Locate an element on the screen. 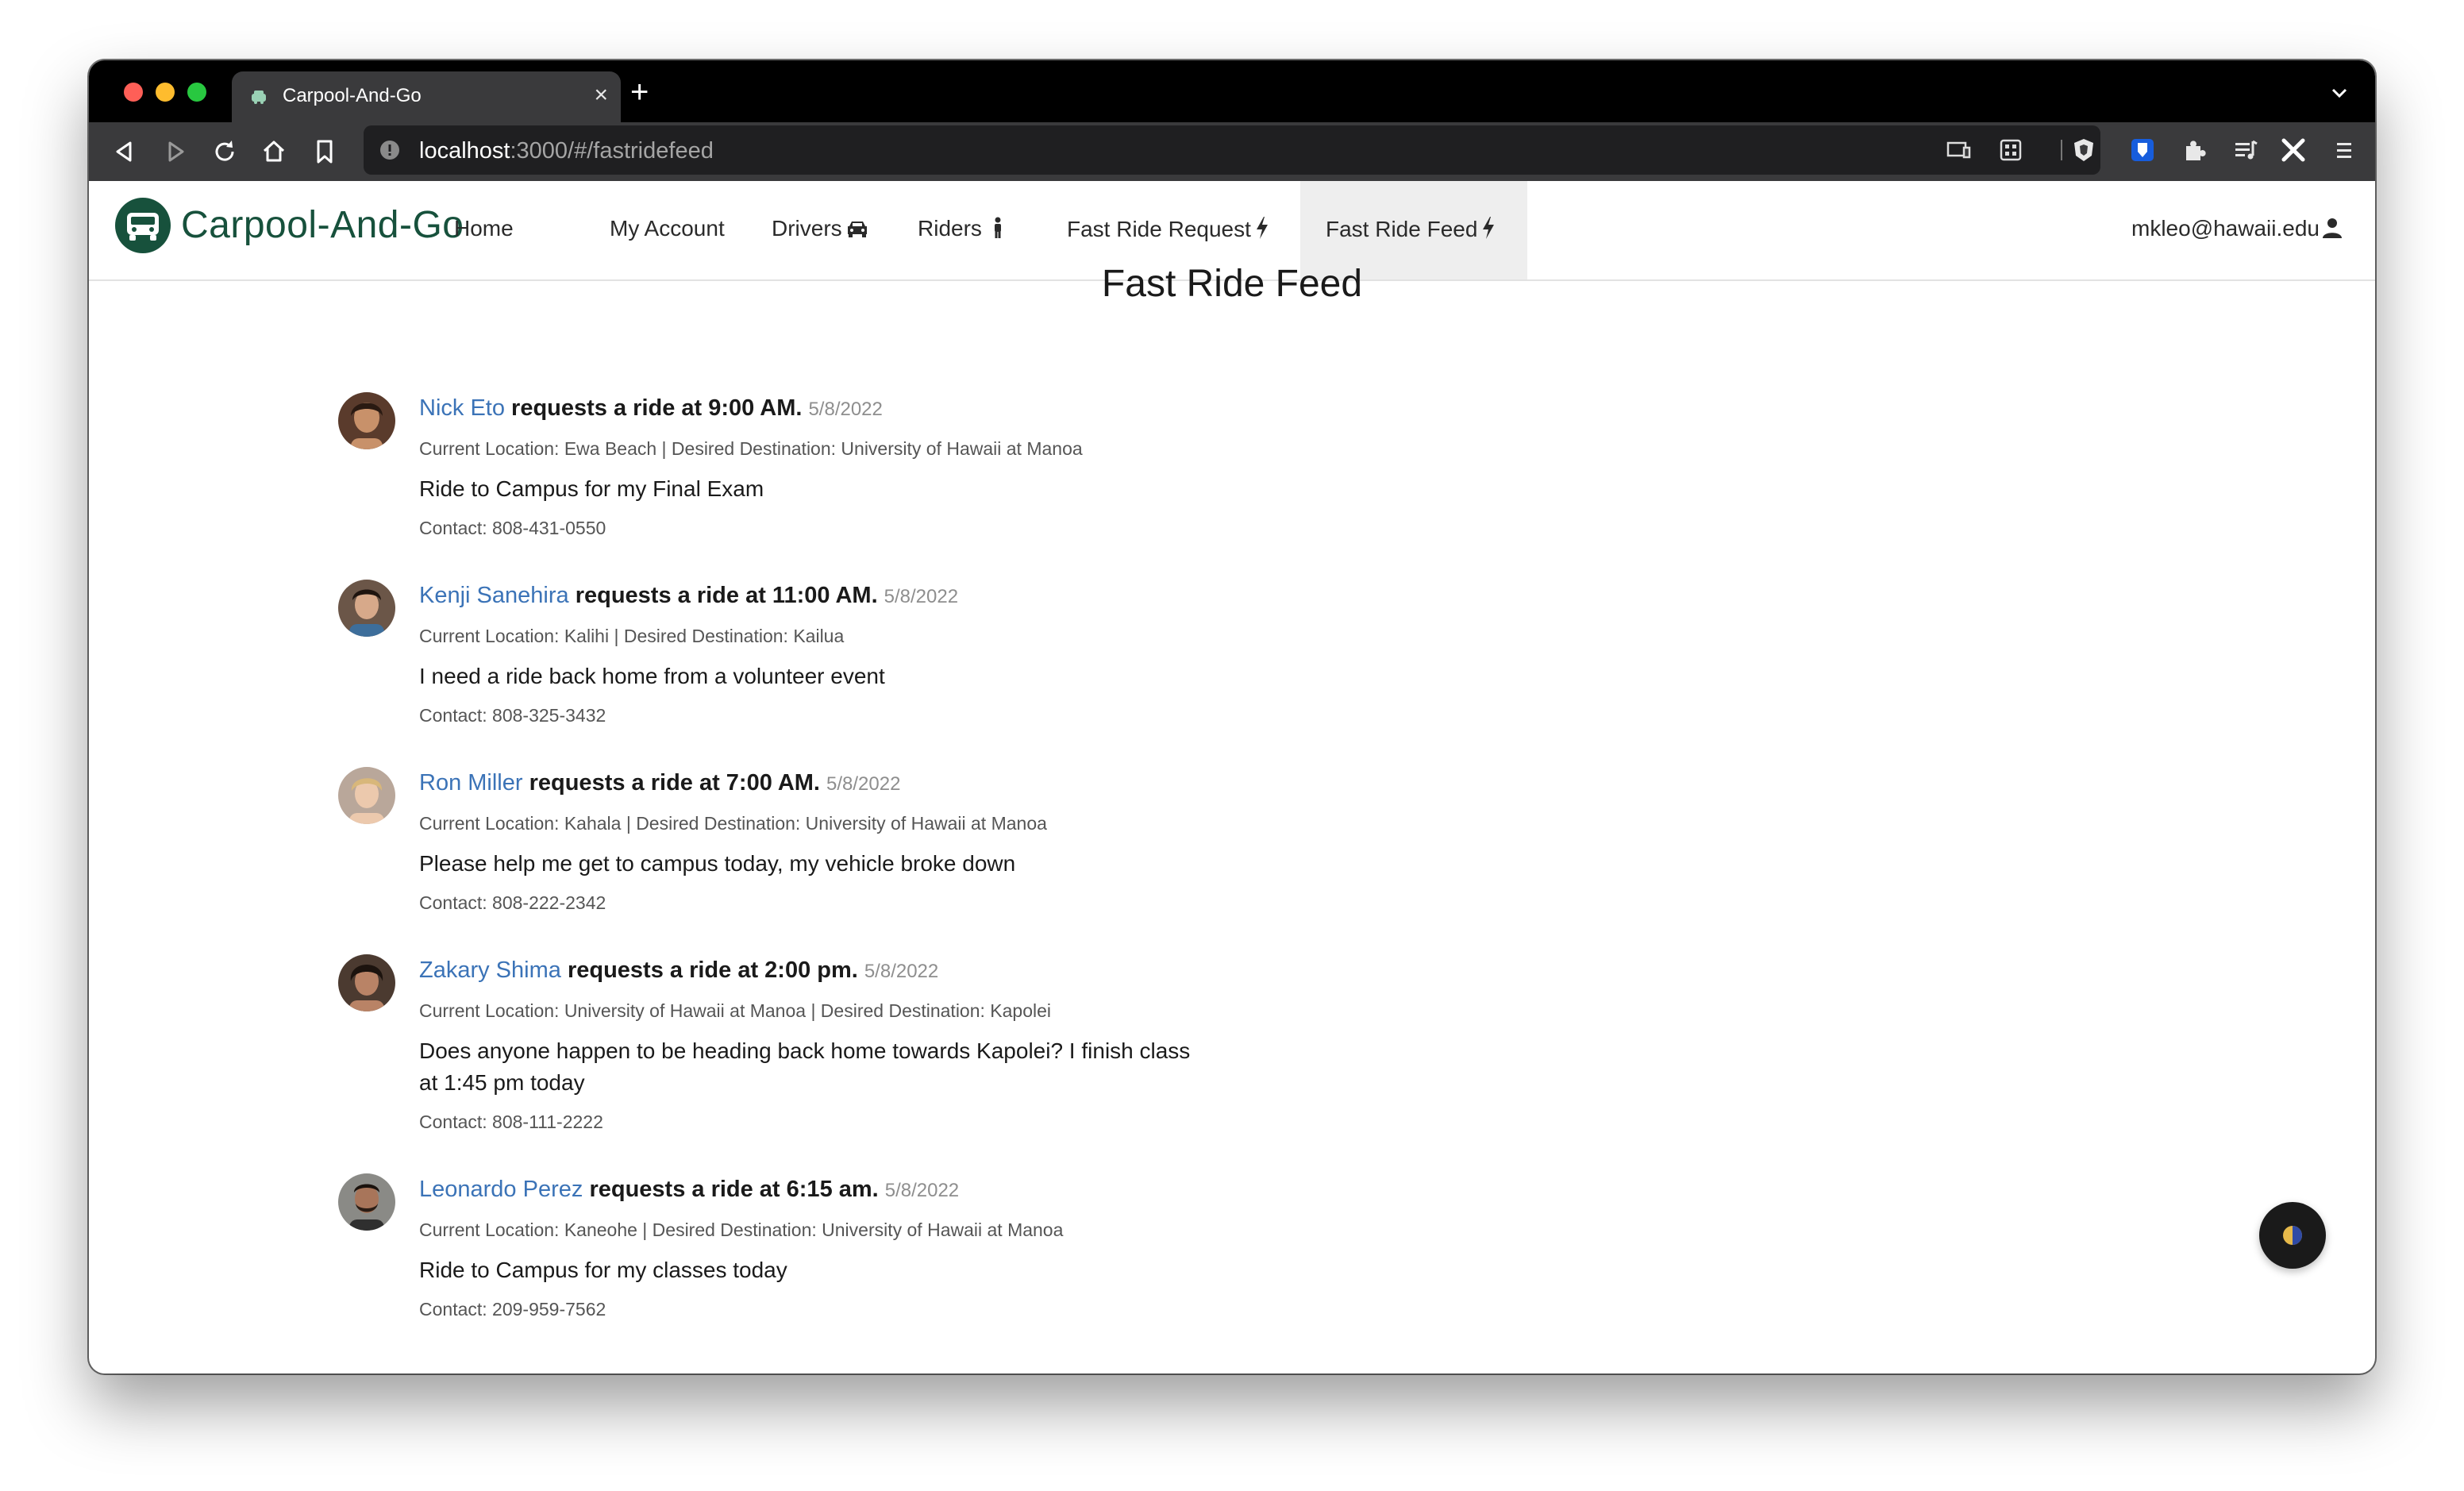 The image size is (2464, 1491). contact-info: Contact: 808-431-0550 is located at coordinates (512, 528).